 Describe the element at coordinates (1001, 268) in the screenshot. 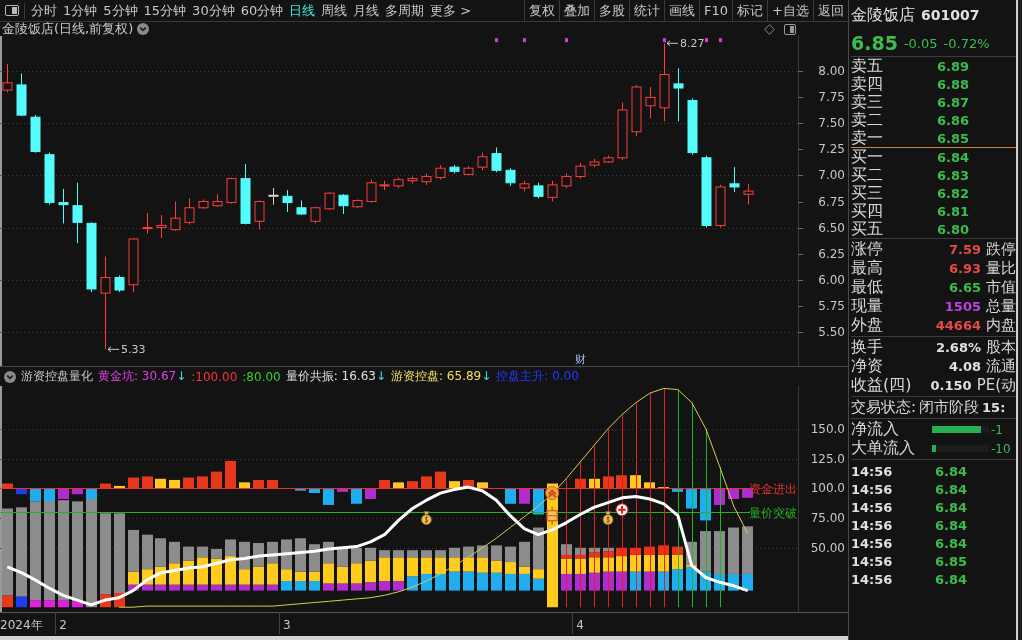

I see `stat-label: 量比` at that location.